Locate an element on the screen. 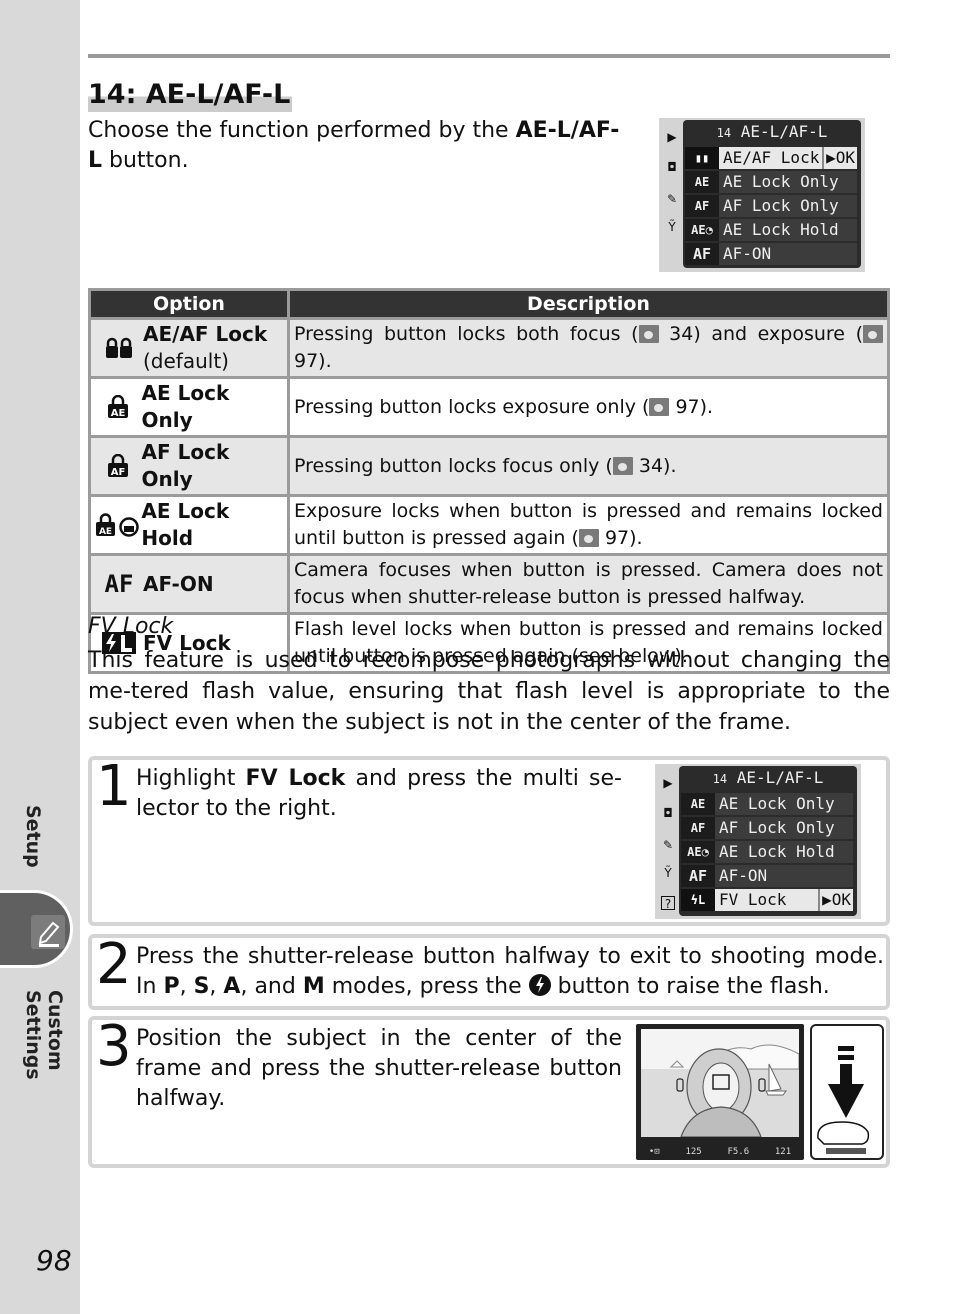 The image size is (954, 1314). option-name: AE/AF Lock is located at coordinates (205, 334).